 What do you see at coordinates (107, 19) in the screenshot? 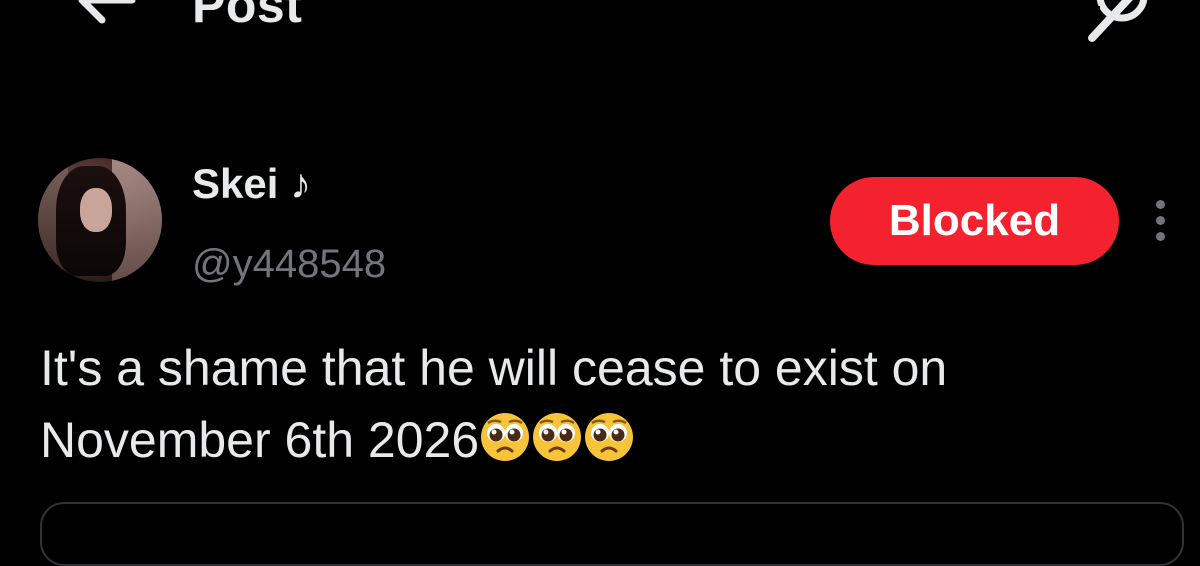
I see `back-arrow-icon` at bounding box center [107, 19].